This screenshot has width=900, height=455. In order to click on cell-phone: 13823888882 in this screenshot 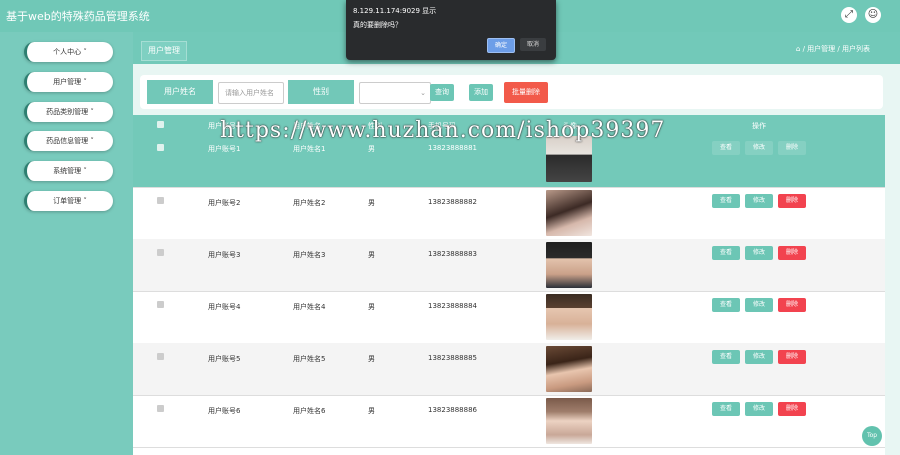, I will do `click(452, 202)`.